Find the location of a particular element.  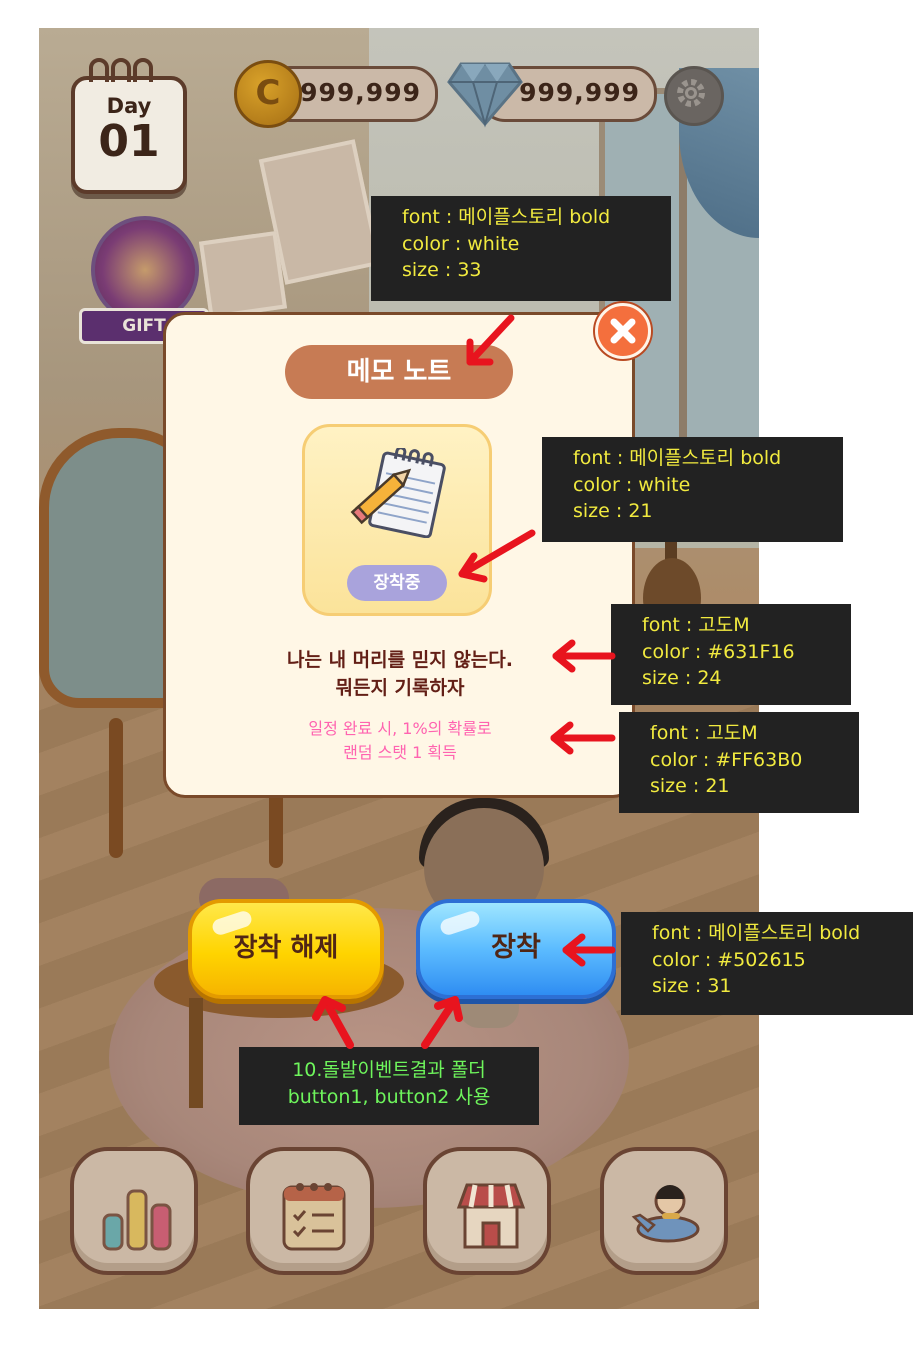

modal-title: 메모 노트 is located at coordinates (399, 372).